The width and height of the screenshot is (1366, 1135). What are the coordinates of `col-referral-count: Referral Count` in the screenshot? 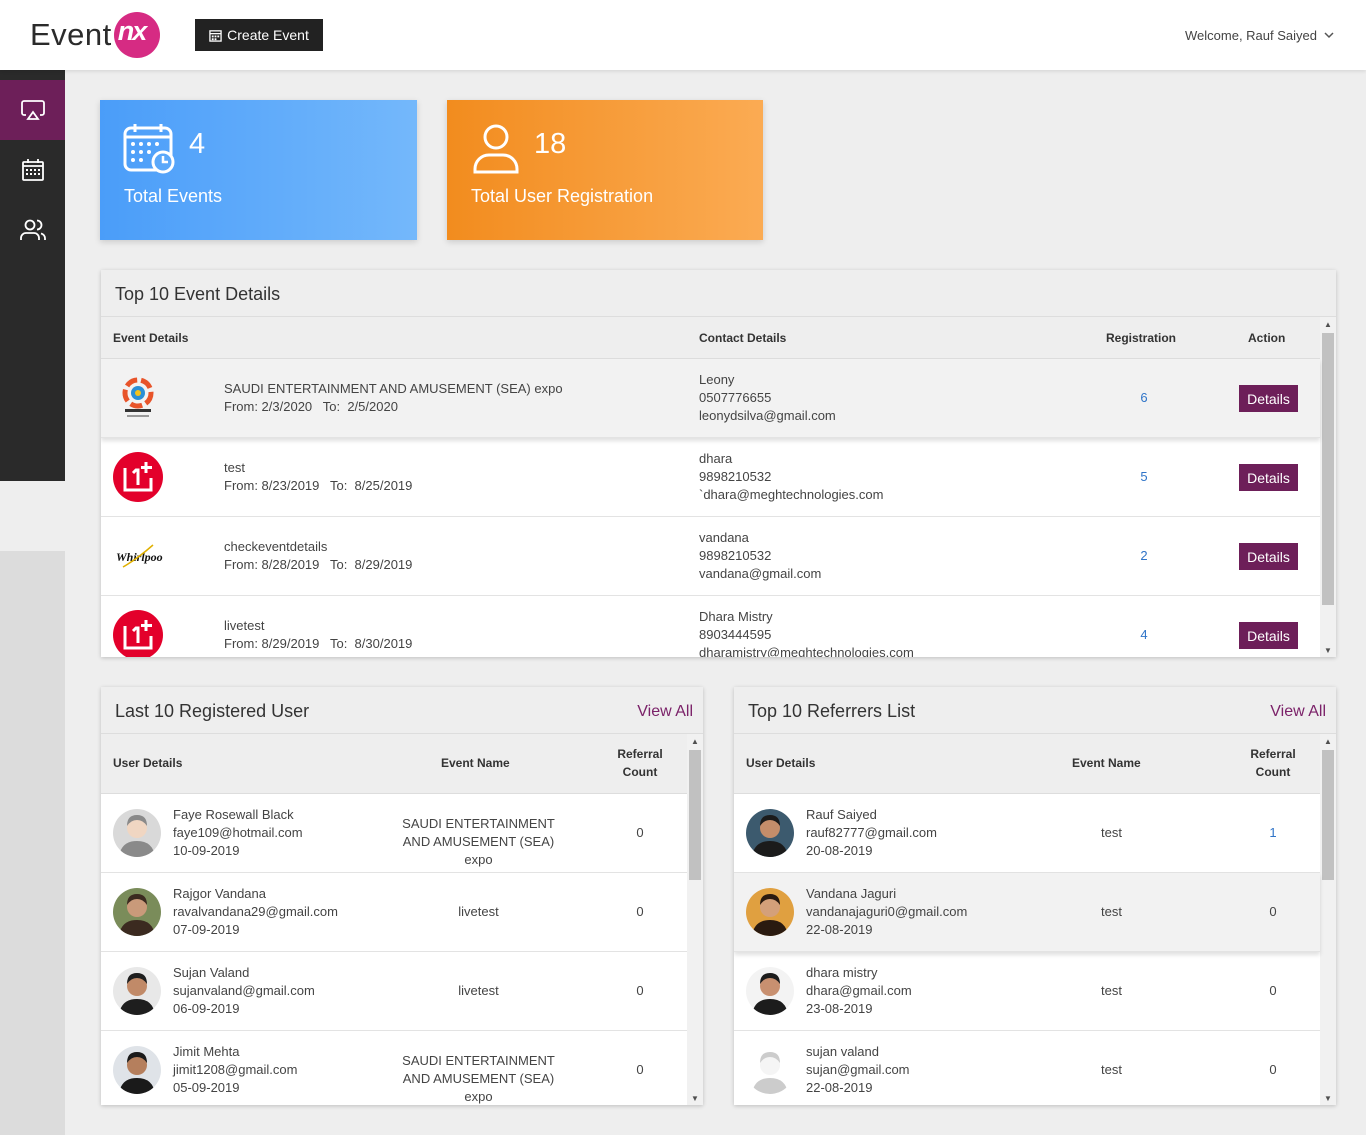 It's located at (1273, 763).